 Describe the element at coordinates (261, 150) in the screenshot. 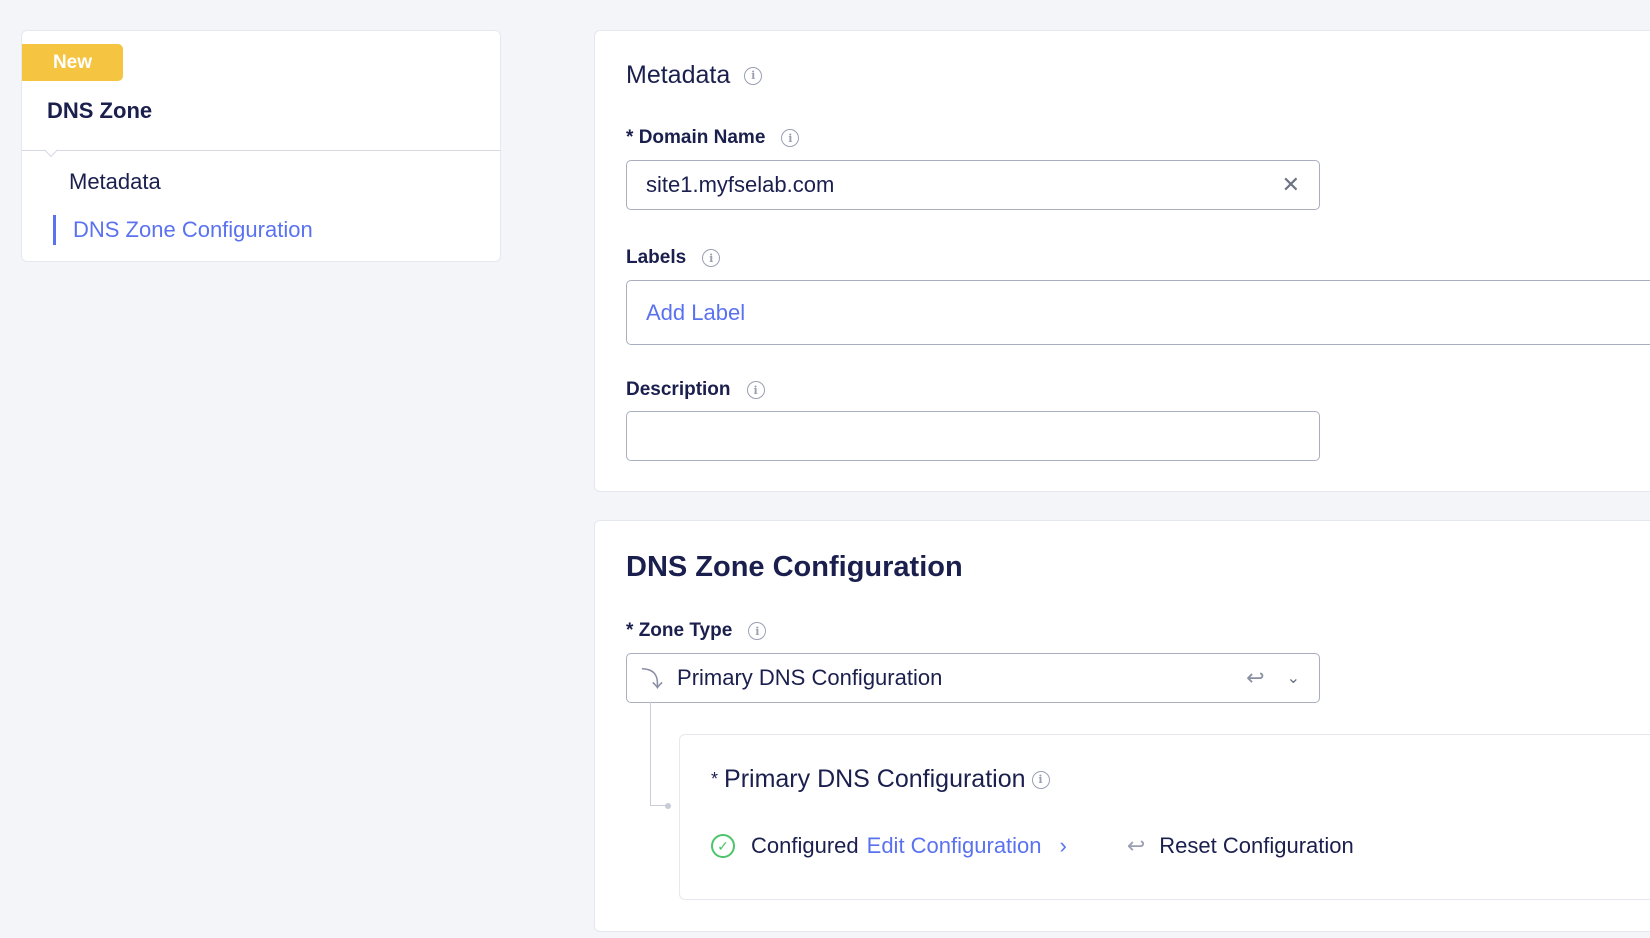

I see `divider` at that location.